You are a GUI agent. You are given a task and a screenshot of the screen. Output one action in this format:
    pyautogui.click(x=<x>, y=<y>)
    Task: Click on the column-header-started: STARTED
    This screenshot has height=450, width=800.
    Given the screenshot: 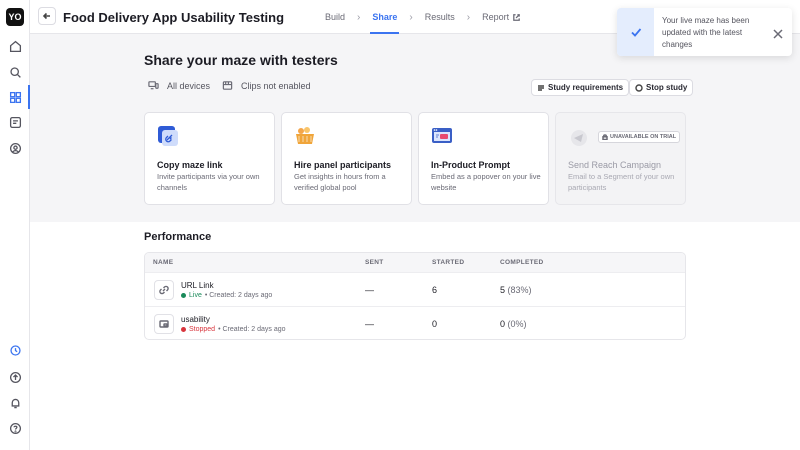 What is the action you would take?
    pyautogui.click(x=448, y=262)
    